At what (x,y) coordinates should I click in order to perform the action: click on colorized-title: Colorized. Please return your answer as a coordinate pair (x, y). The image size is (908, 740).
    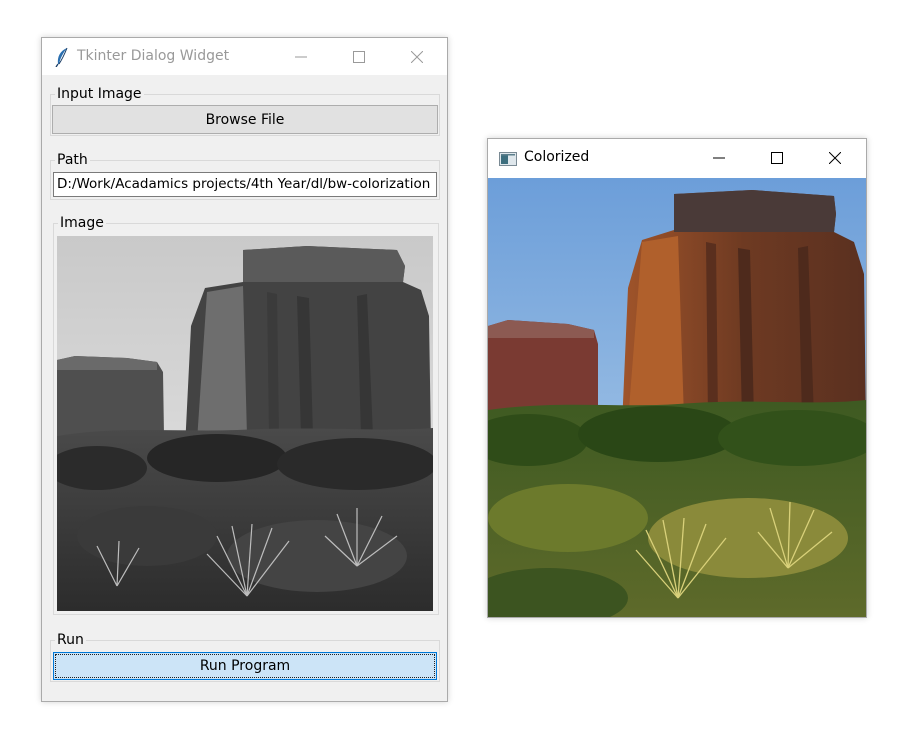
    Looking at the image, I should click on (557, 157).